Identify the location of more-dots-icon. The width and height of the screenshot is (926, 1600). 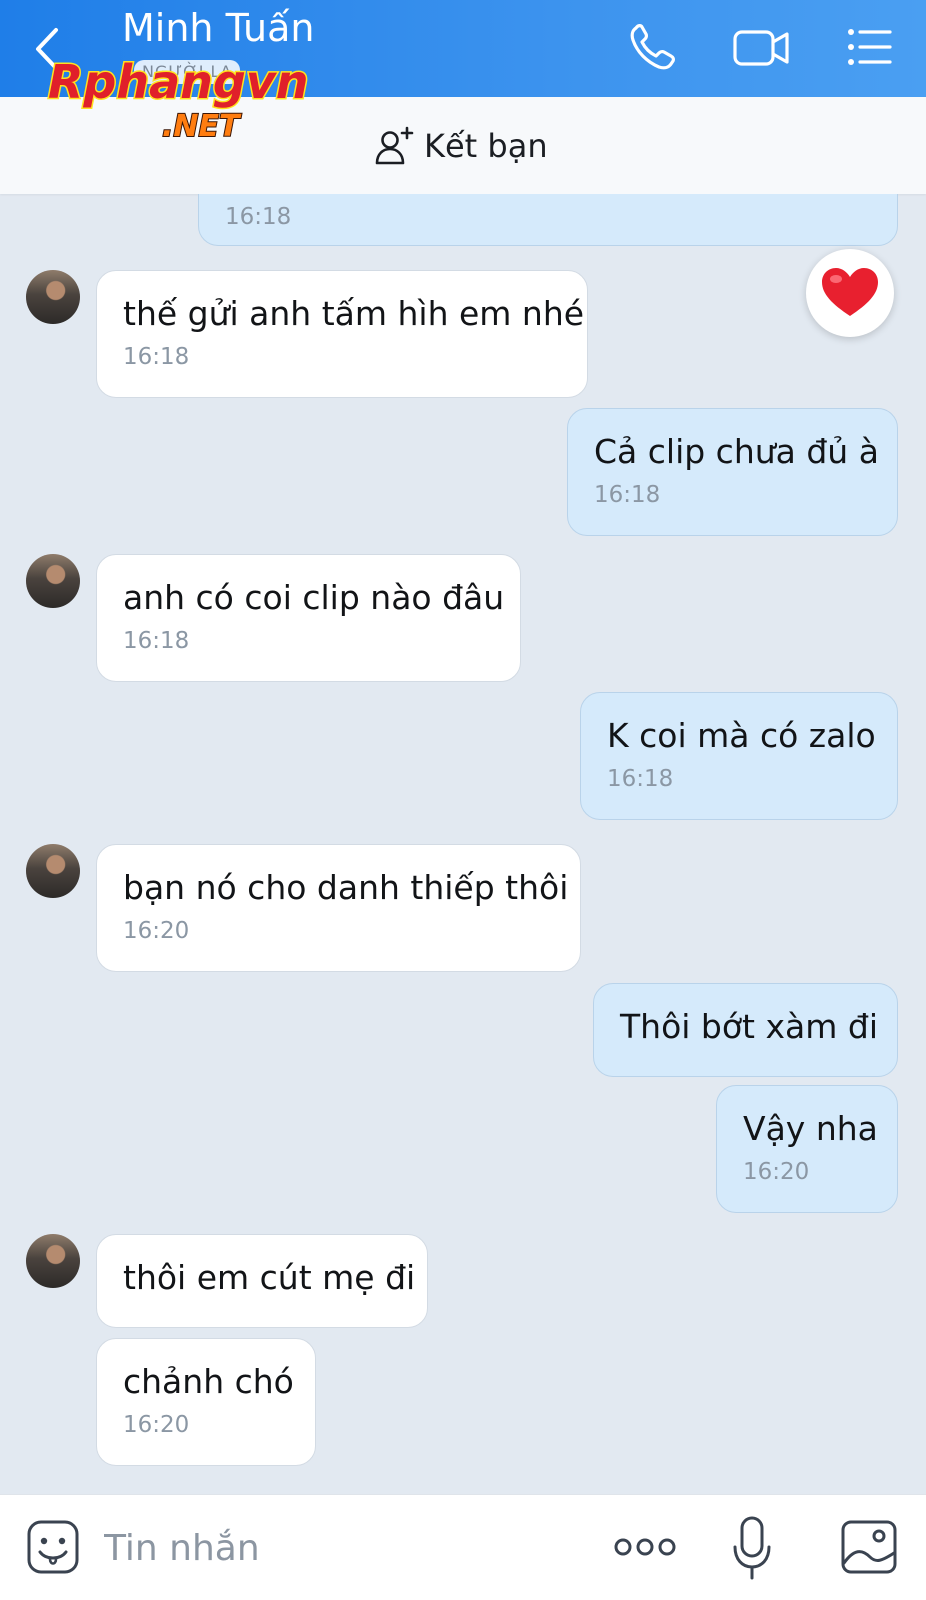
(645, 1547).